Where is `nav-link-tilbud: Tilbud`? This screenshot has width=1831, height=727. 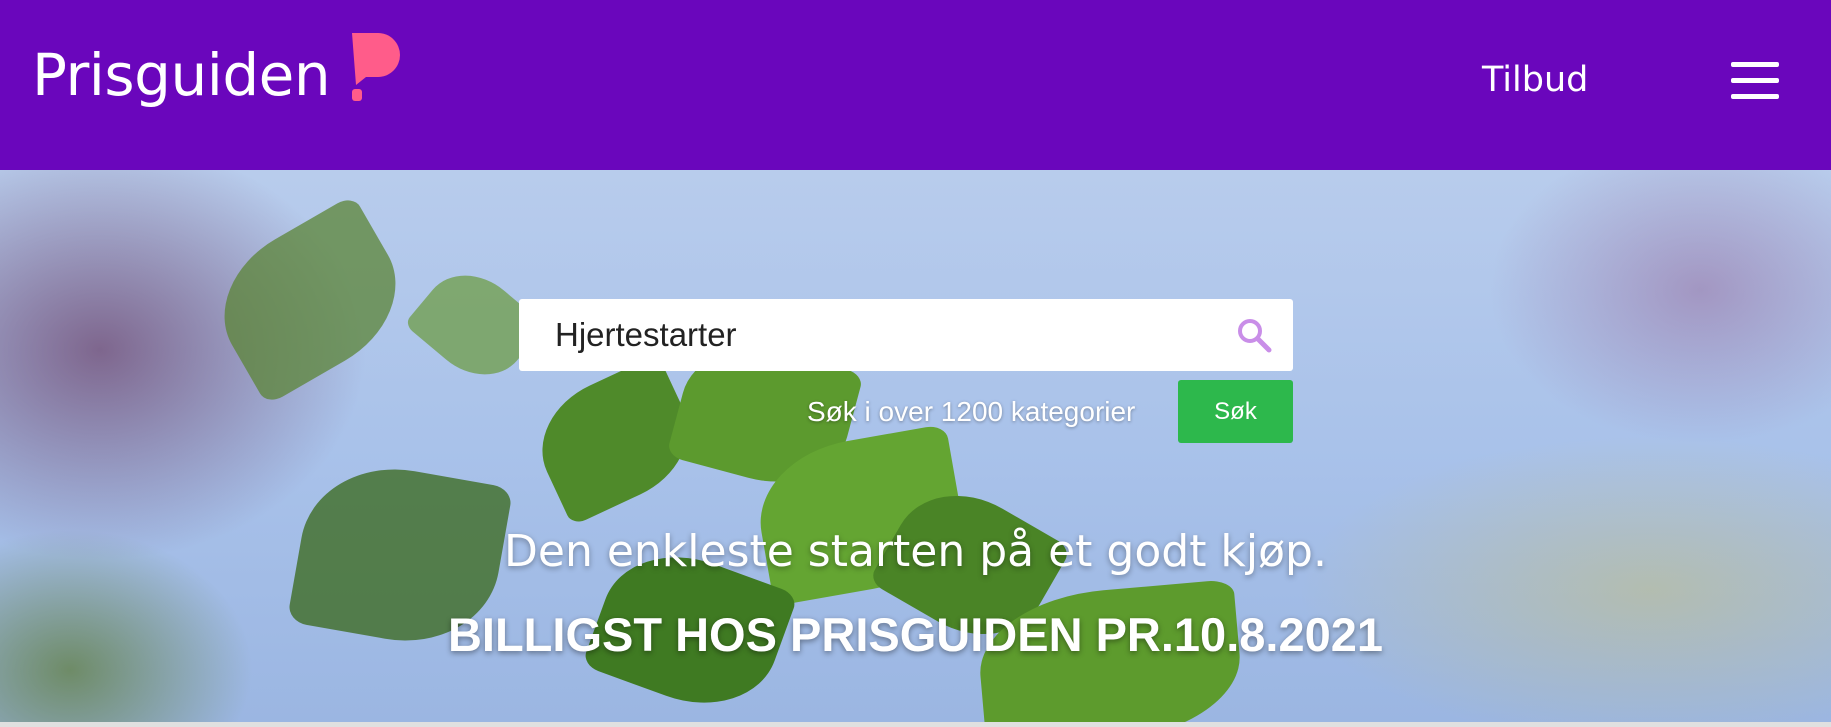 nav-link-tilbud: Tilbud is located at coordinates (1535, 80).